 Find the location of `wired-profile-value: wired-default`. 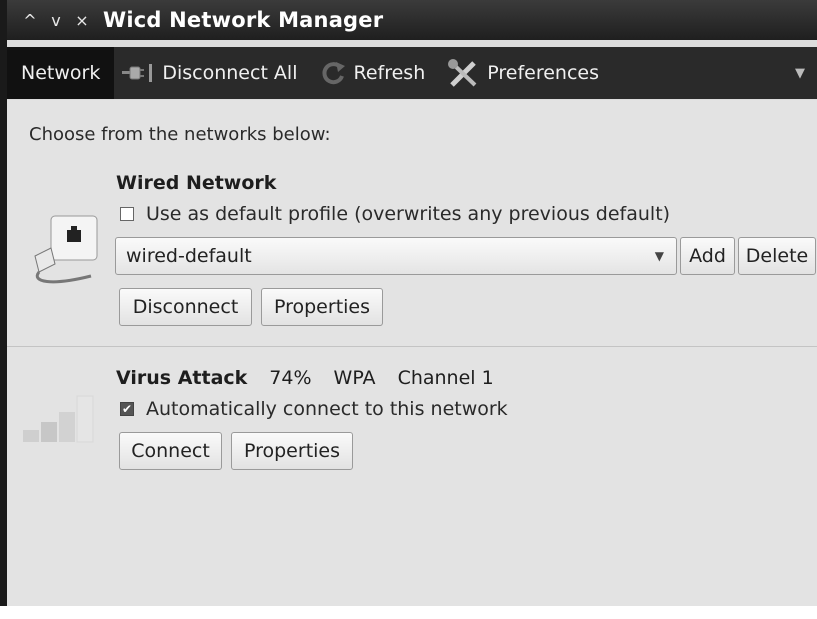

wired-profile-value: wired-default is located at coordinates (189, 256).